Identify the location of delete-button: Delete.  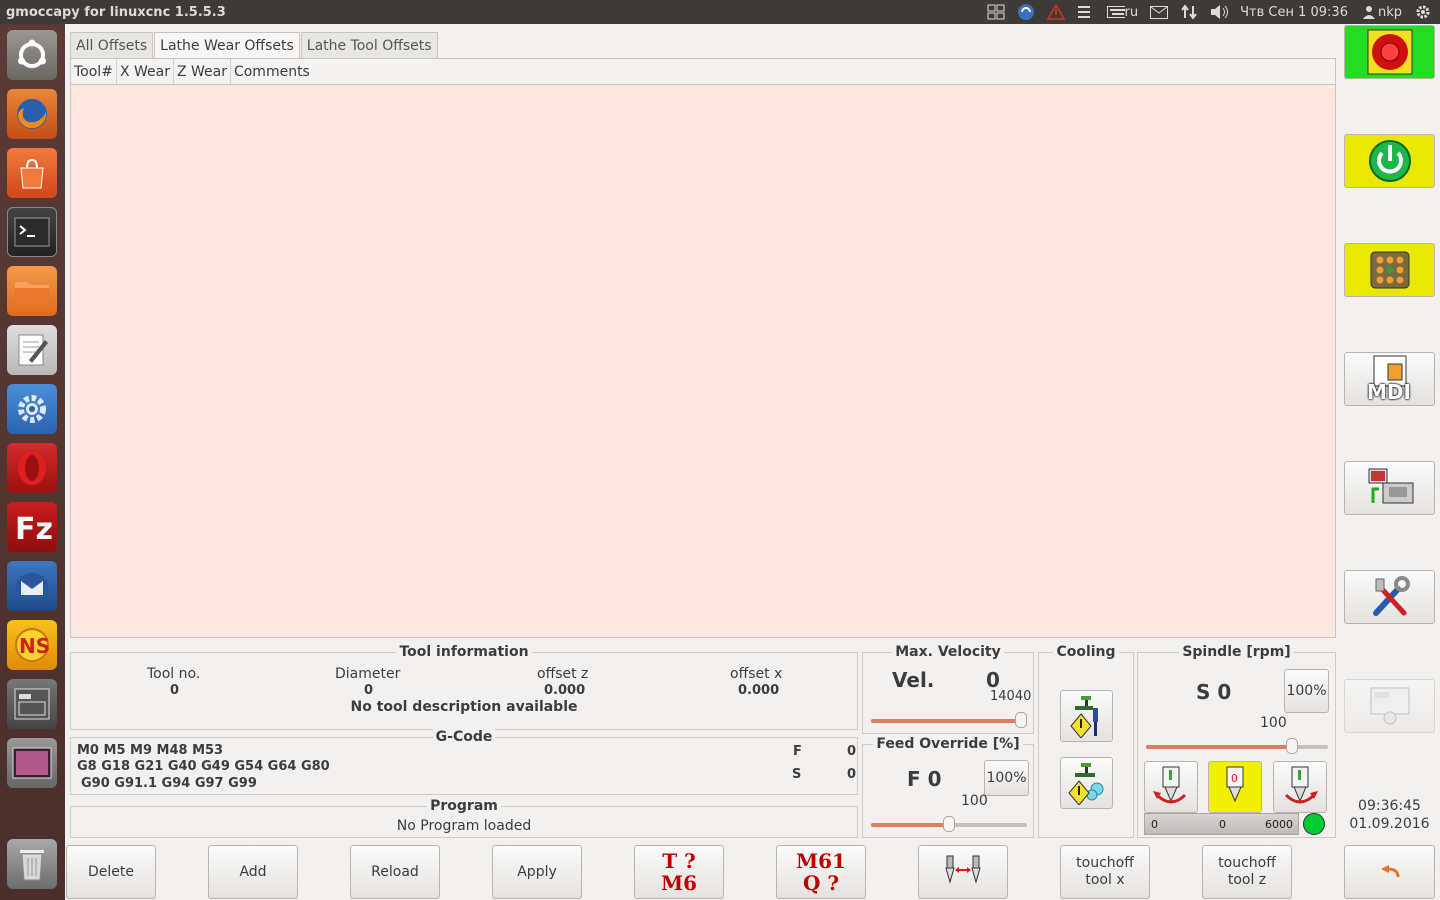
(111, 872).